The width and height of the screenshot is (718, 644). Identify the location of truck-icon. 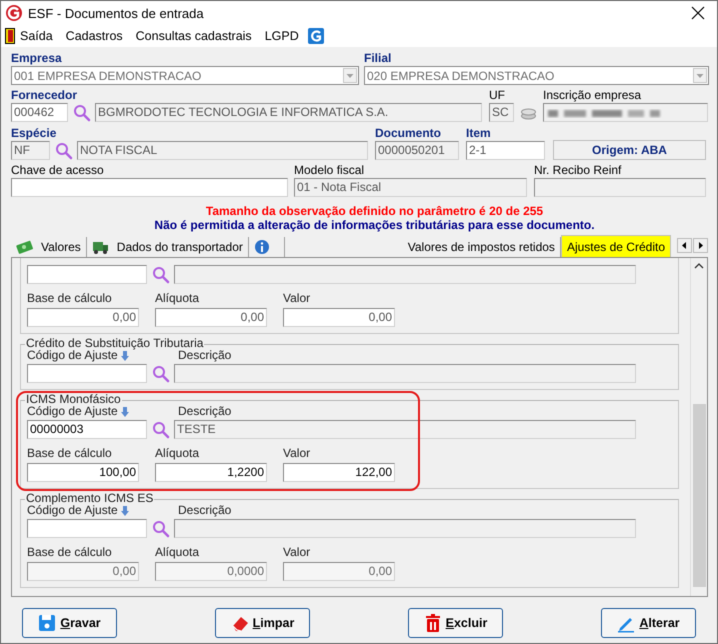
(100, 247).